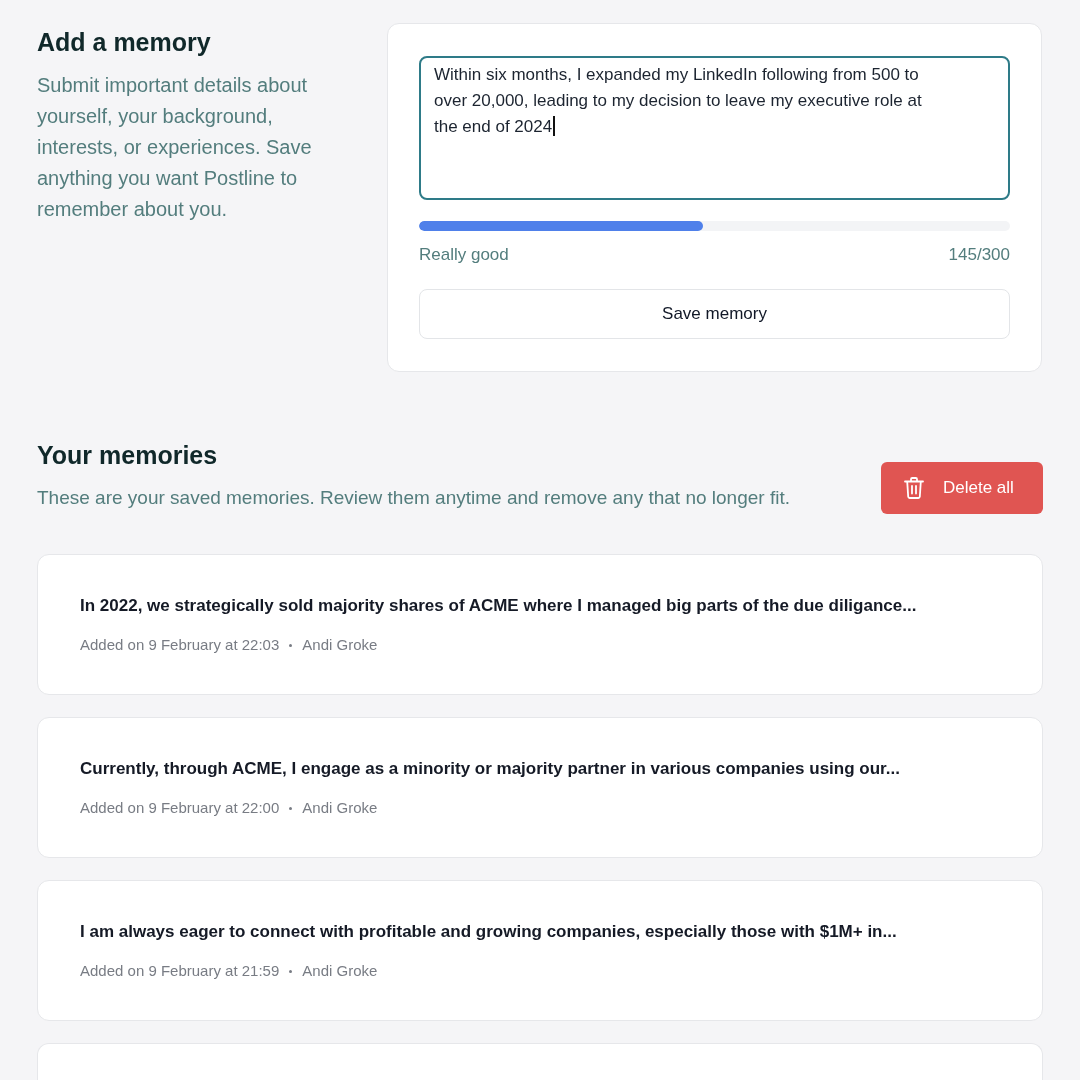 The height and width of the screenshot is (1080, 1080). I want to click on quality-label: Really good, so click(464, 255).